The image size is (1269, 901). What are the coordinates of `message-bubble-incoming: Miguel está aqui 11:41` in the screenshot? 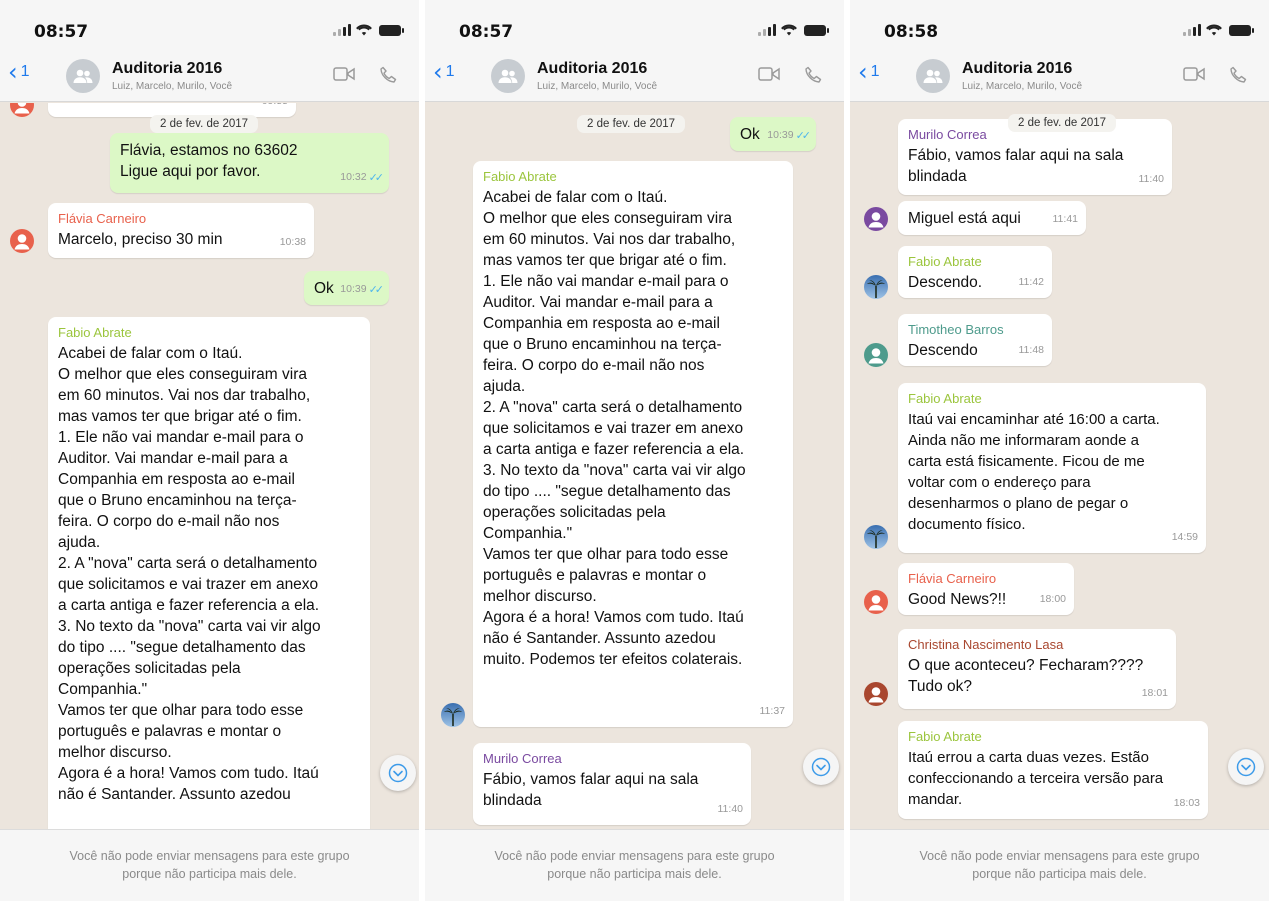 It's located at (992, 218).